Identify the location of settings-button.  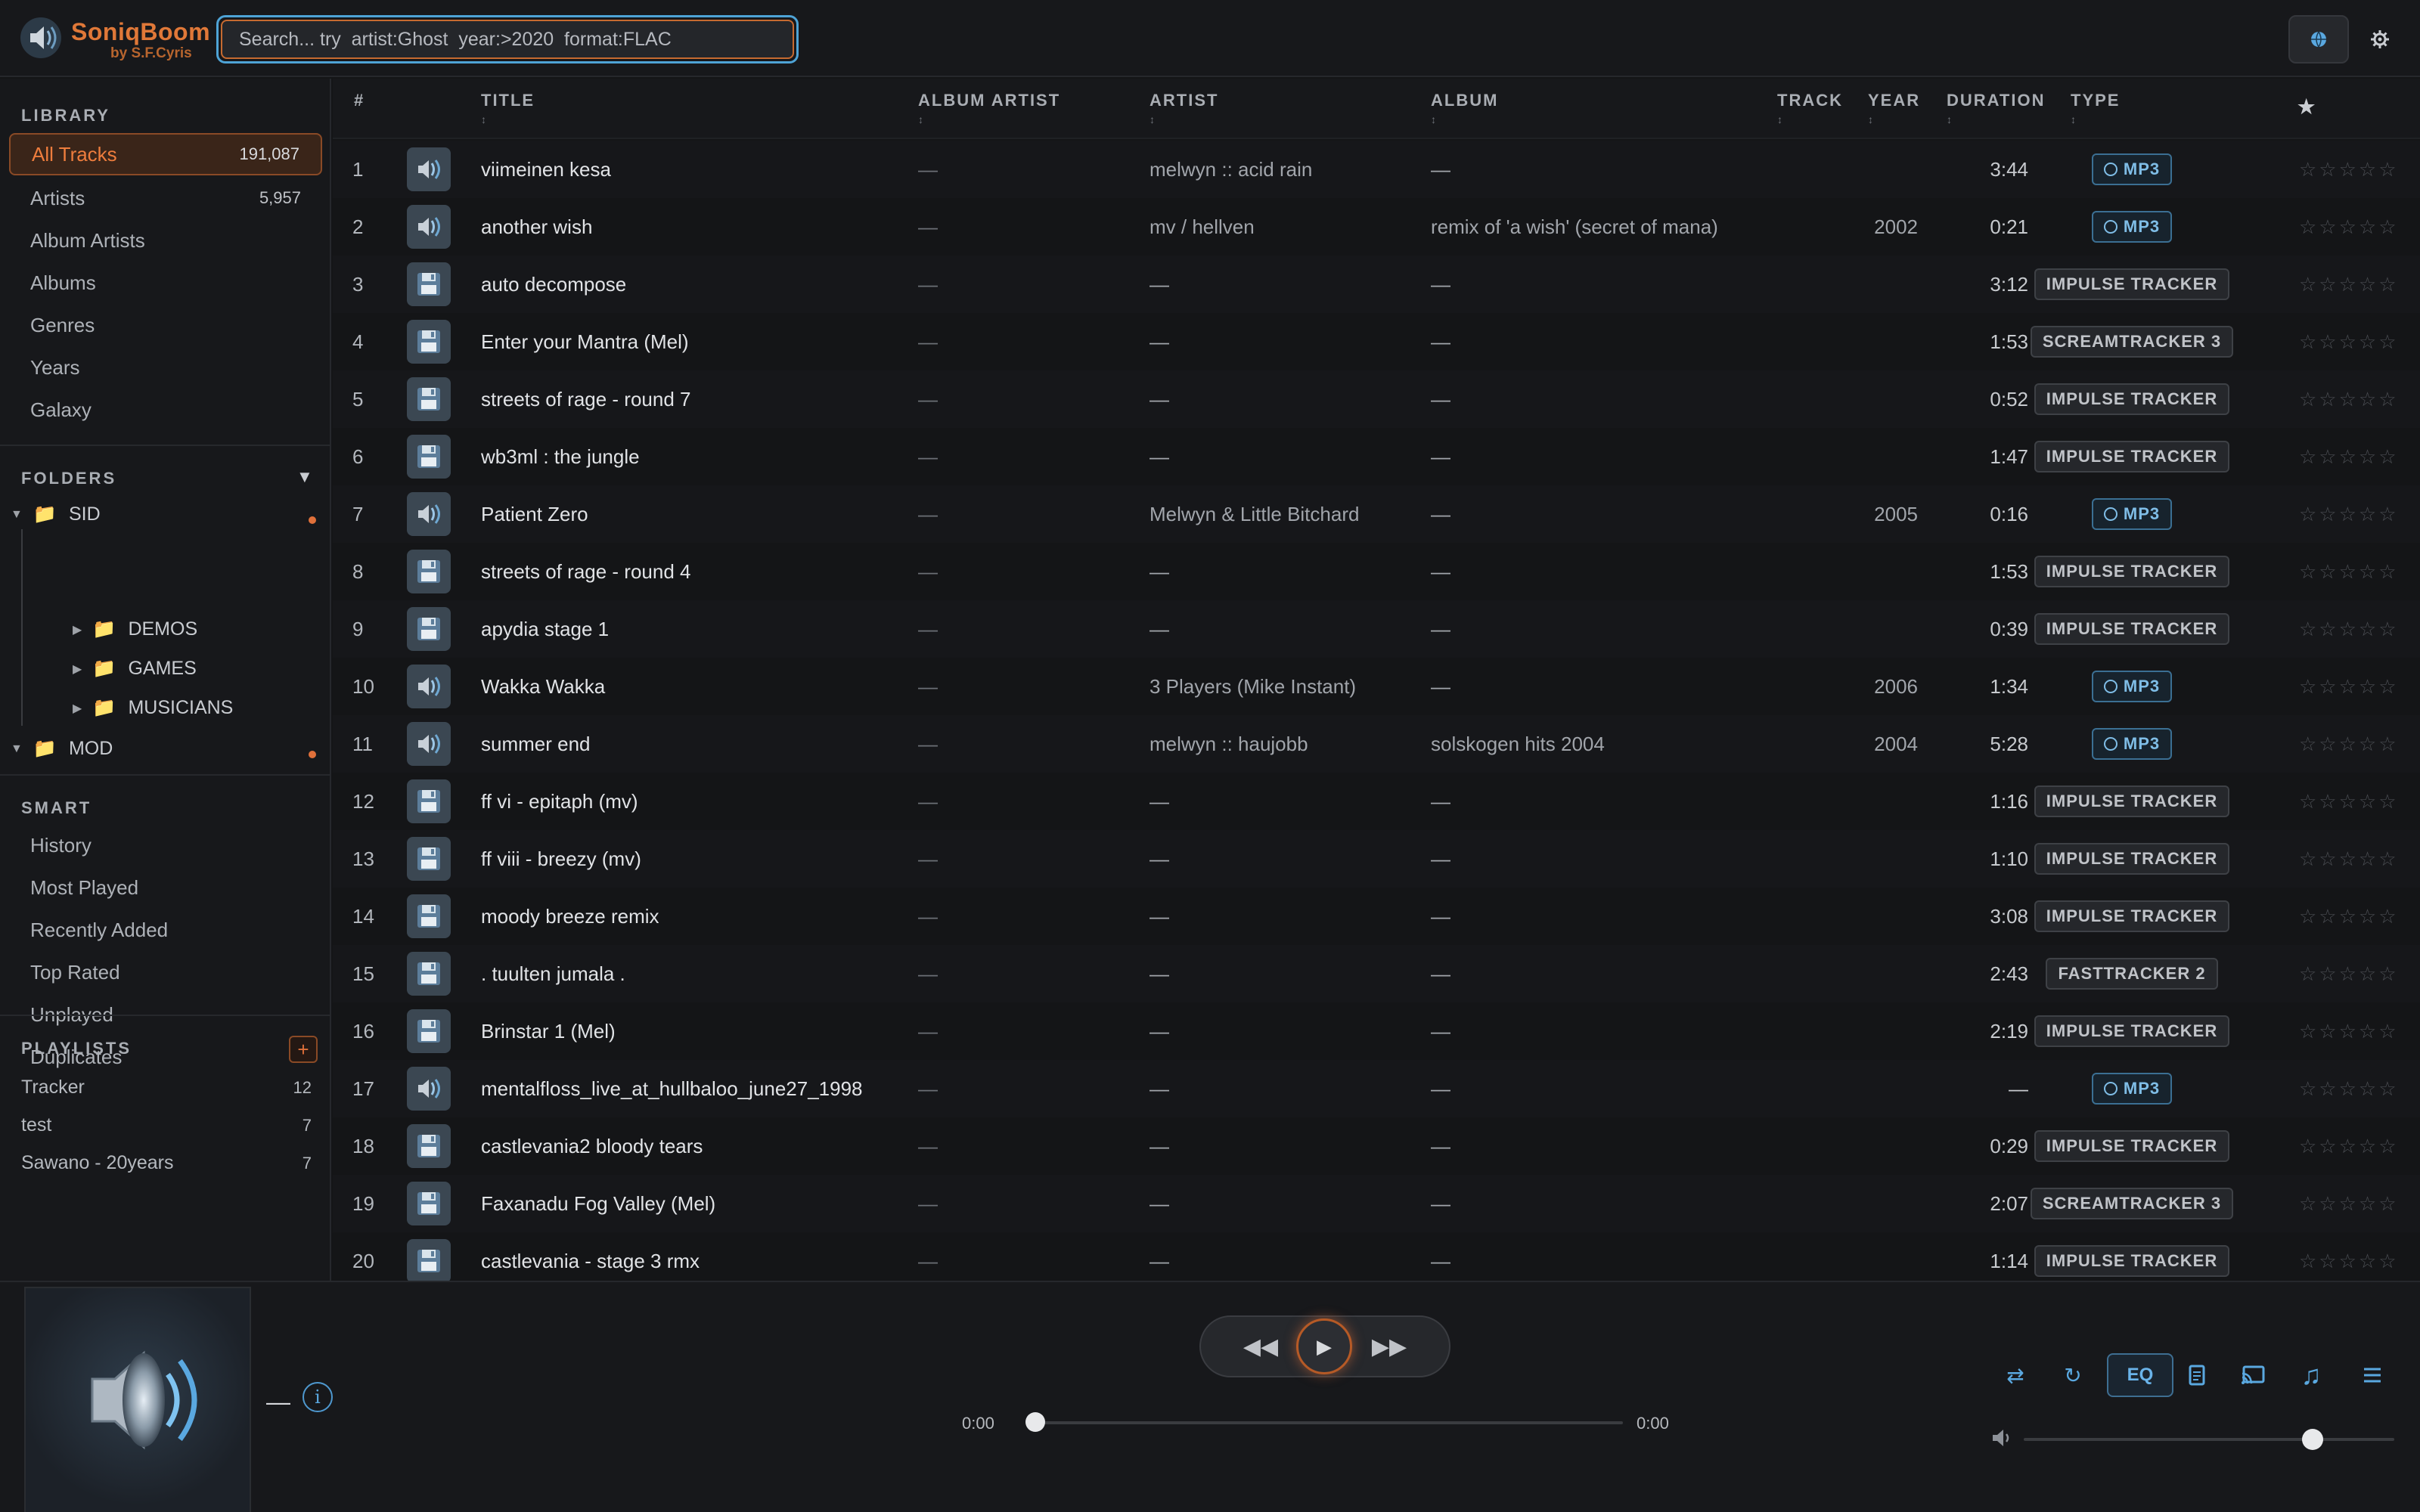
(2380, 40).